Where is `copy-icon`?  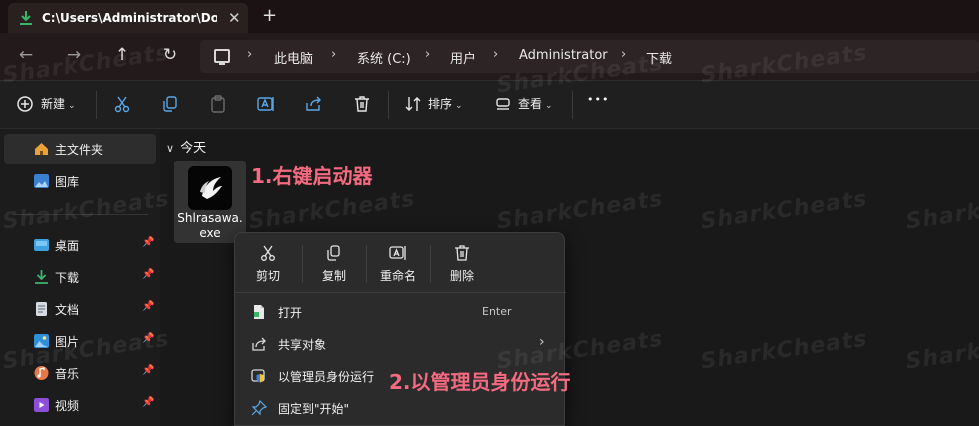
copy-icon is located at coordinates (170, 104).